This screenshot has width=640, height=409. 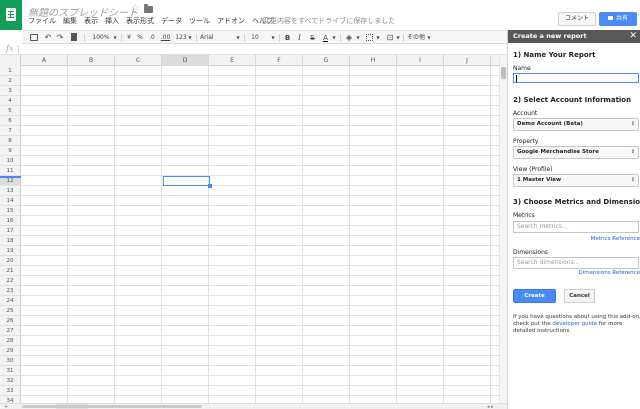 I want to click on merge-cells-icon: ⊡, so click(x=390, y=38).